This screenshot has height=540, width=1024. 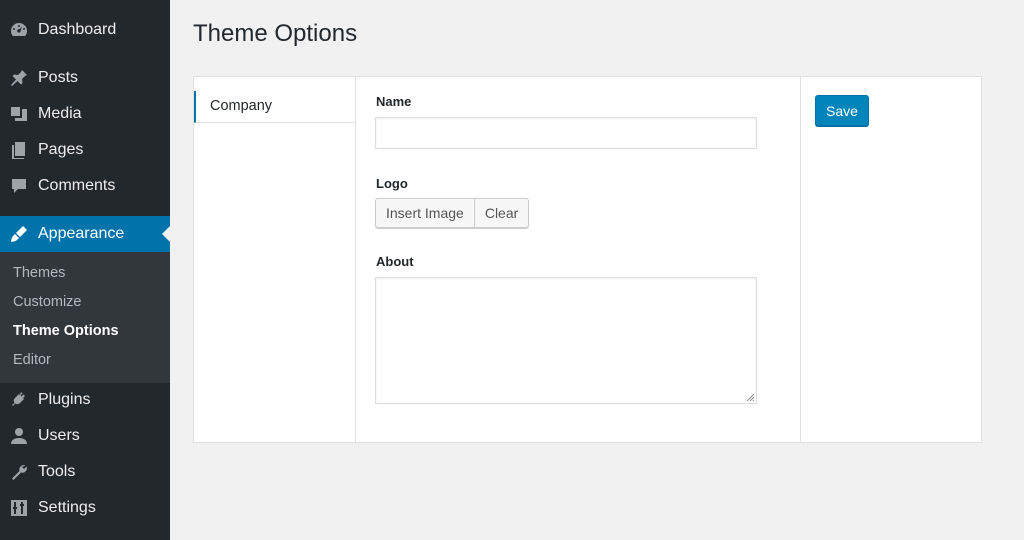 I want to click on sidebar-item-label: Users, so click(x=59, y=435).